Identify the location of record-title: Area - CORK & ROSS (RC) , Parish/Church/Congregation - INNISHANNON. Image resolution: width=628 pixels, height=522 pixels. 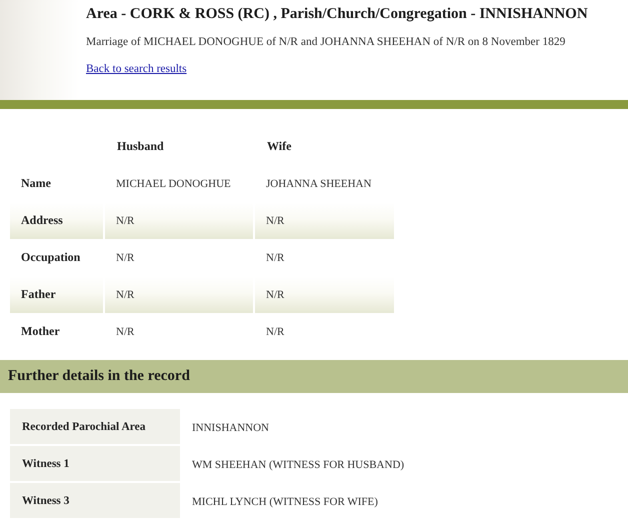
(337, 14).